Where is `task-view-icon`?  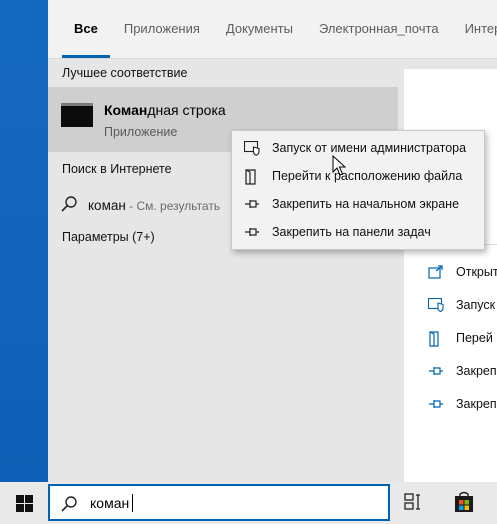 task-view-icon is located at coordinates (414, 504).